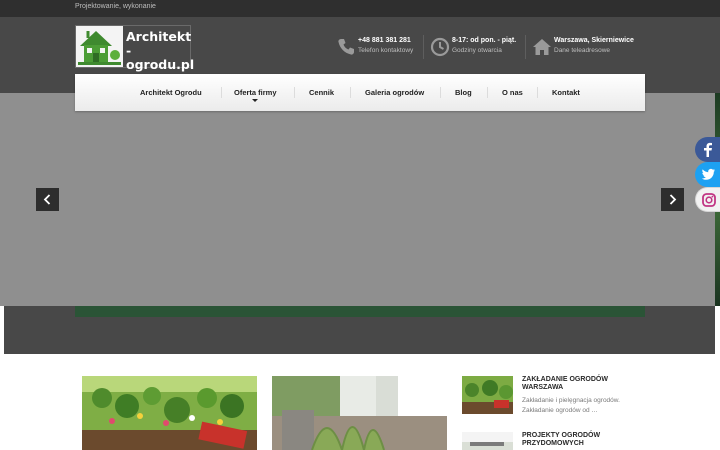 The height and width of the screenshot is (450, 720). What do you see at coordinates (115, 6) in the screenshot?
I see `tagline: Projektowanie, wykonanie` at bounding box center [115, 6].